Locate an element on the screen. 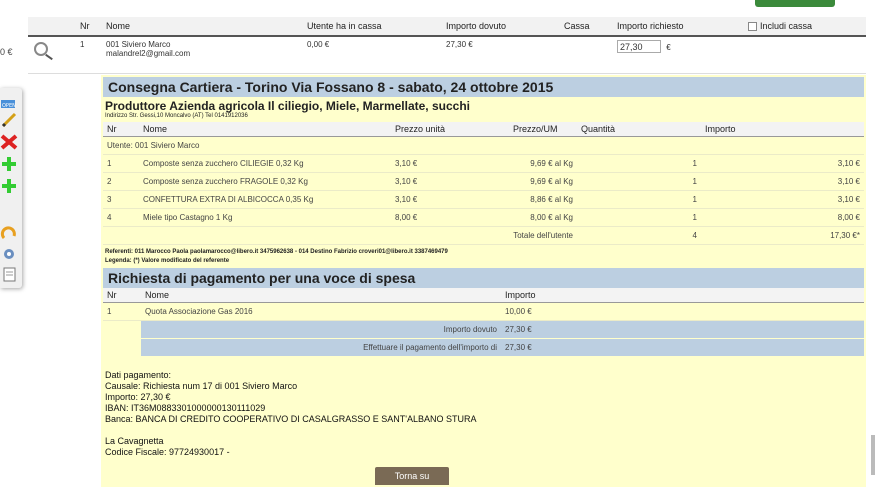 This screenshot has width=875, height=487. totale-importo: 17,30 €* is located at coordinates (782, 235).